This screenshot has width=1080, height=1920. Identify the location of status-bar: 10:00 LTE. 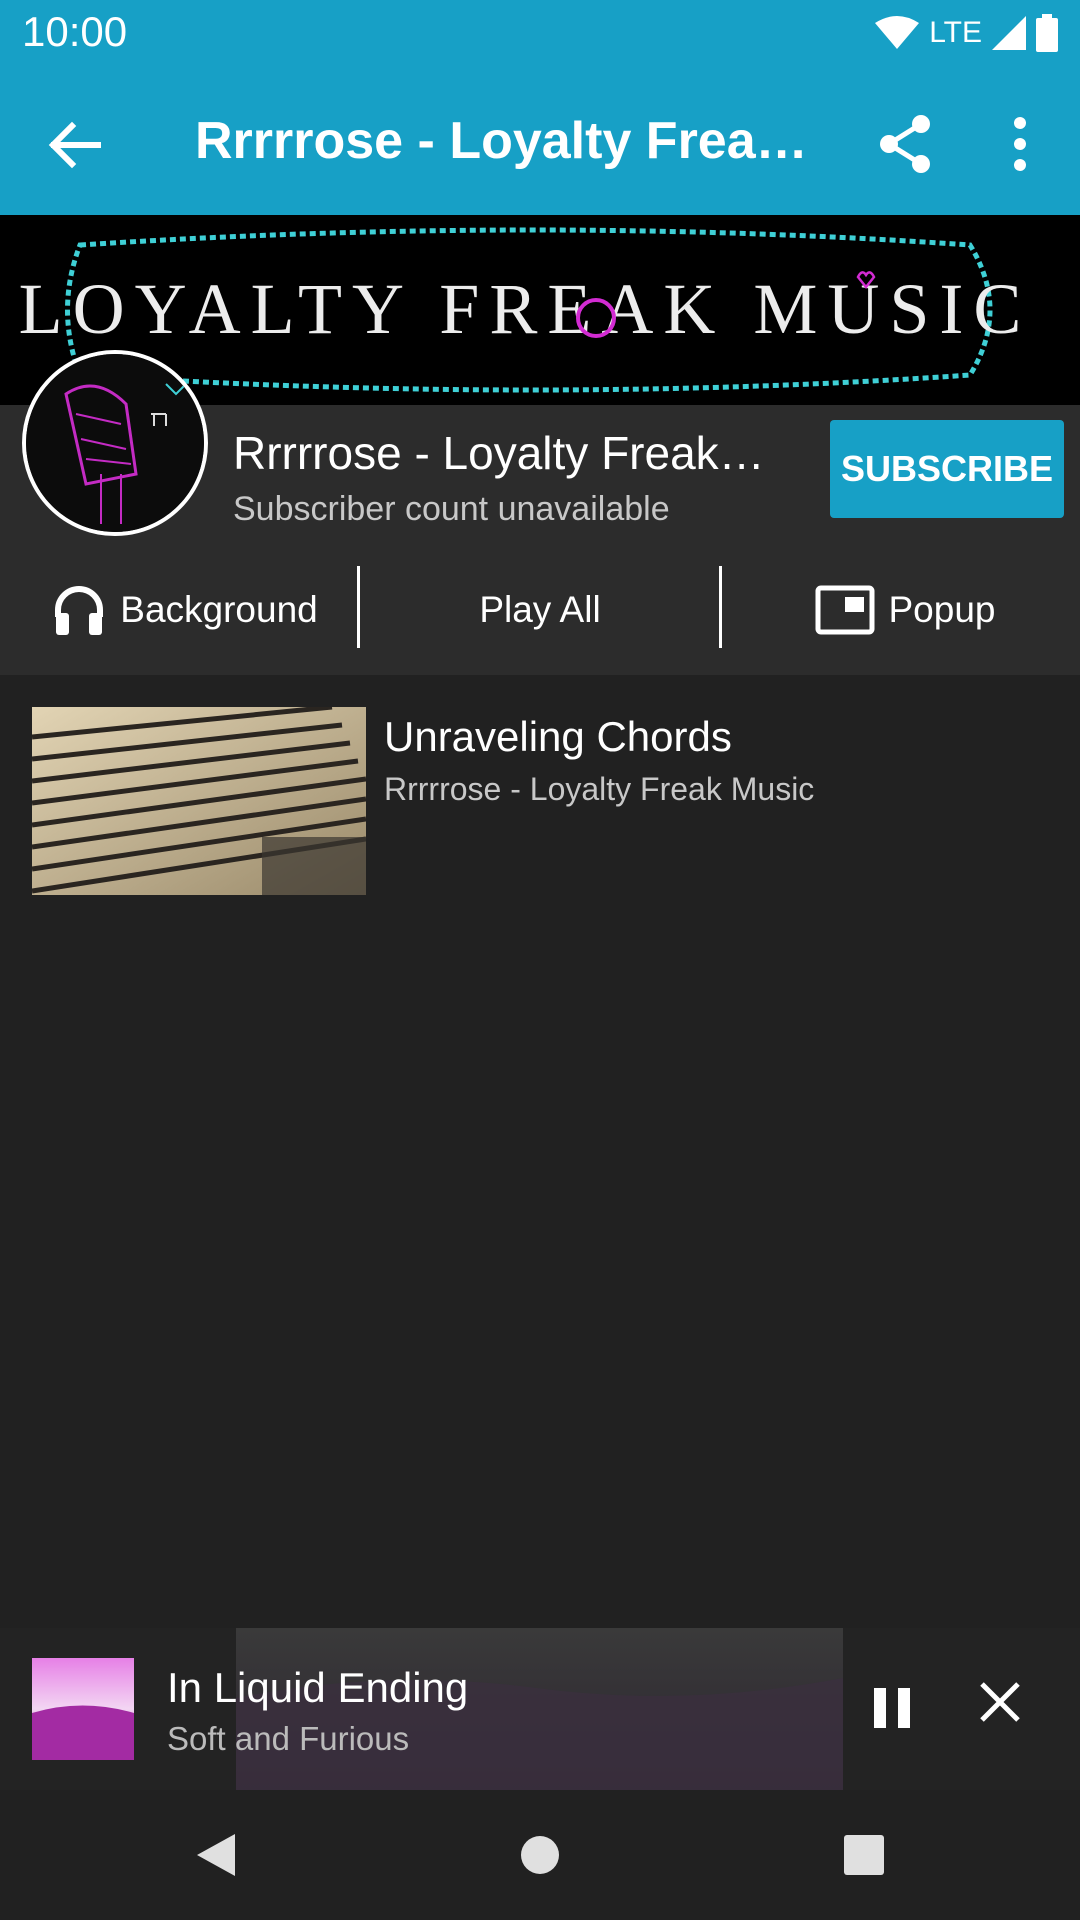
(540, 32).